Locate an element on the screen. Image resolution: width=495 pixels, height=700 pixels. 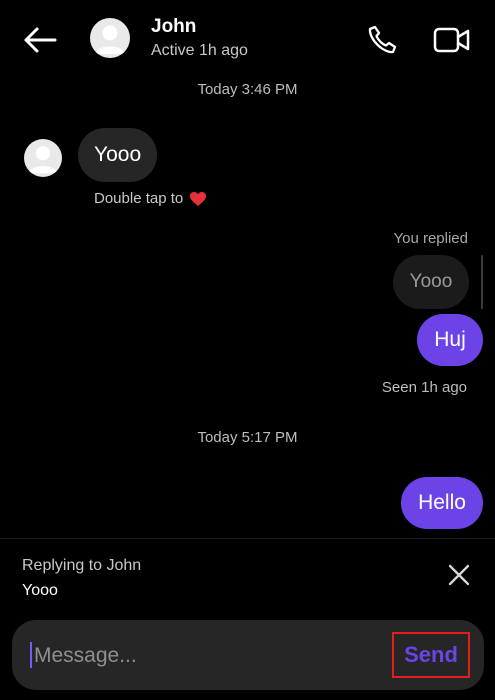
chat-header is located at coordinates (247, 40).